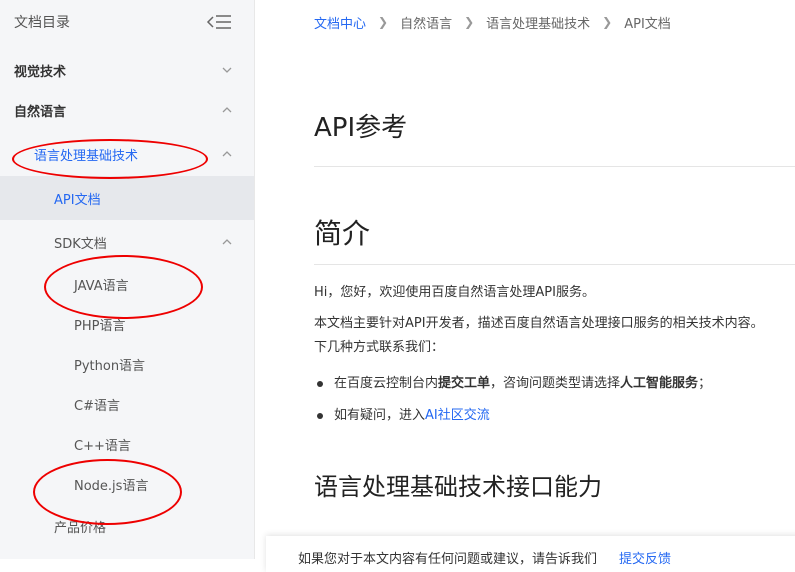  What do you see at coordinates (111, 486) in the screenshot?
I see `sidebar-item-label: Node.js语言` at bounding box center [111, 486].